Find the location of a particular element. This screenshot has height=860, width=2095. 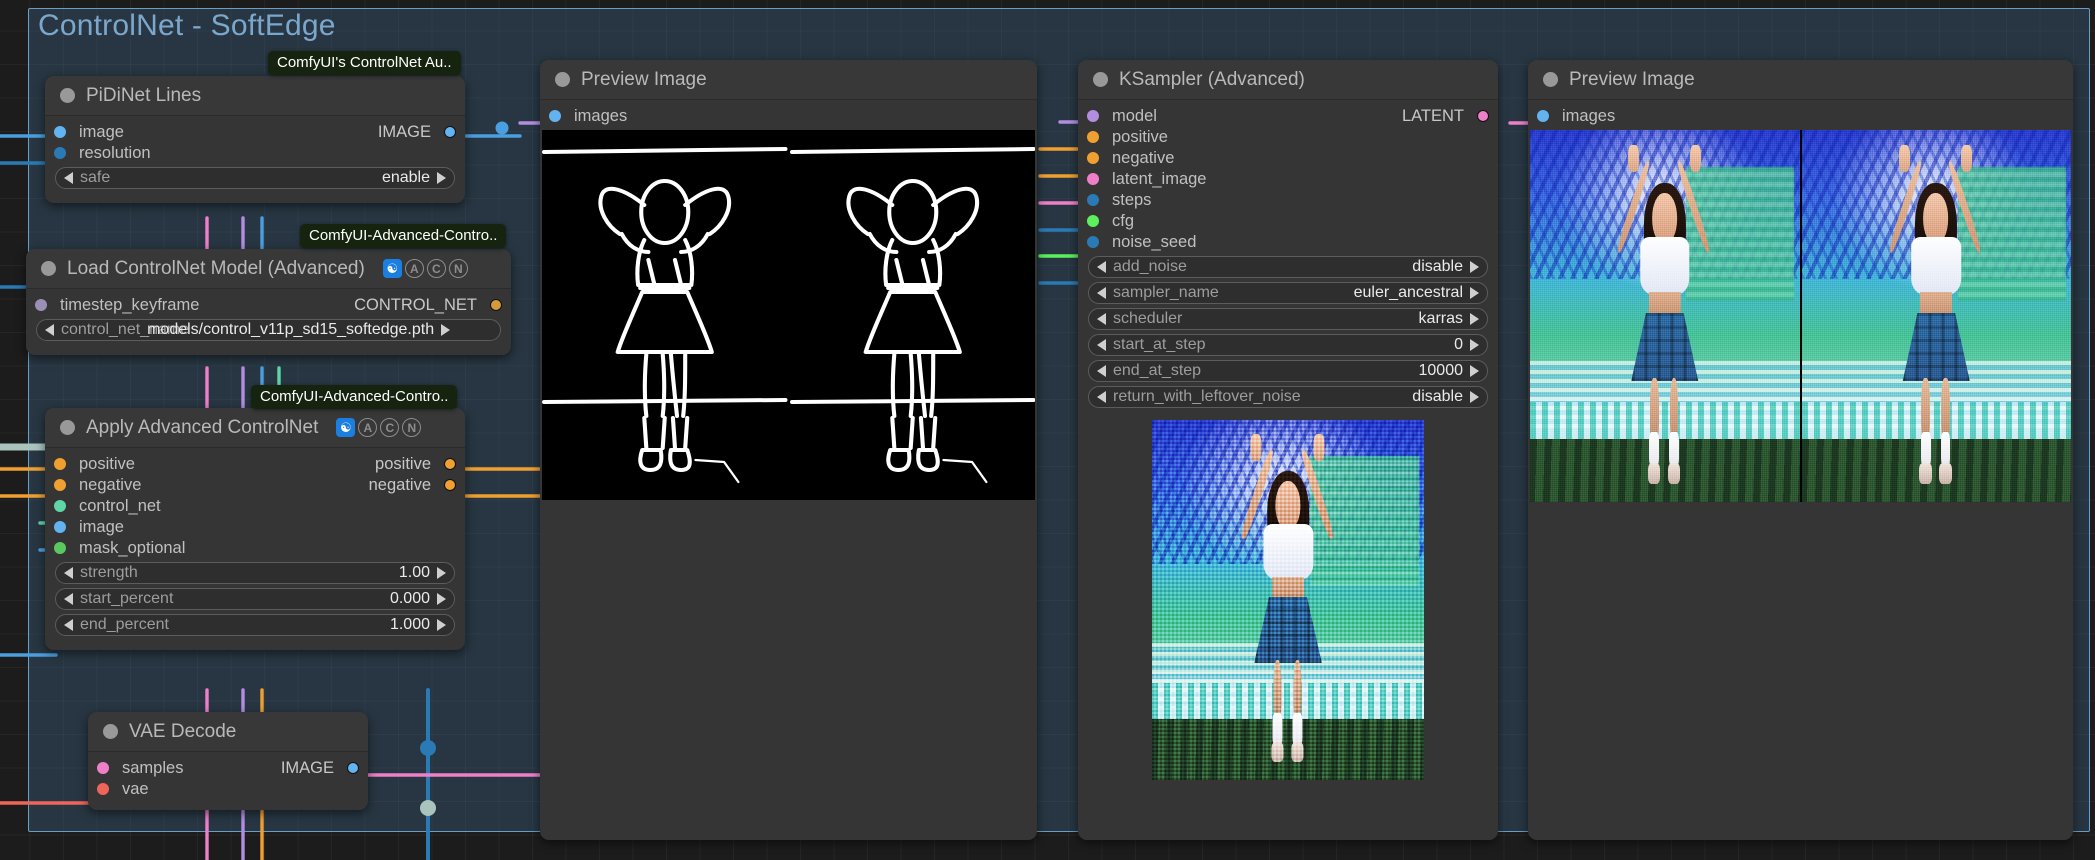

slot-image: image is located at coordinates (255, 527).